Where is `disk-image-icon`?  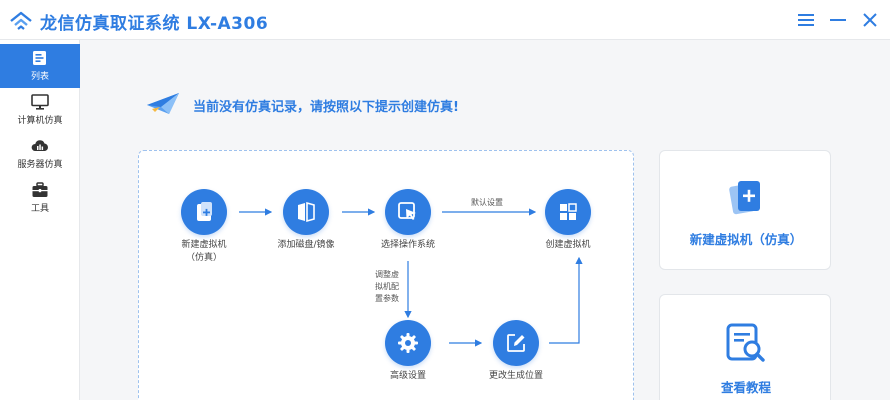
disk-image-icon is located at coordinates (306, 212).